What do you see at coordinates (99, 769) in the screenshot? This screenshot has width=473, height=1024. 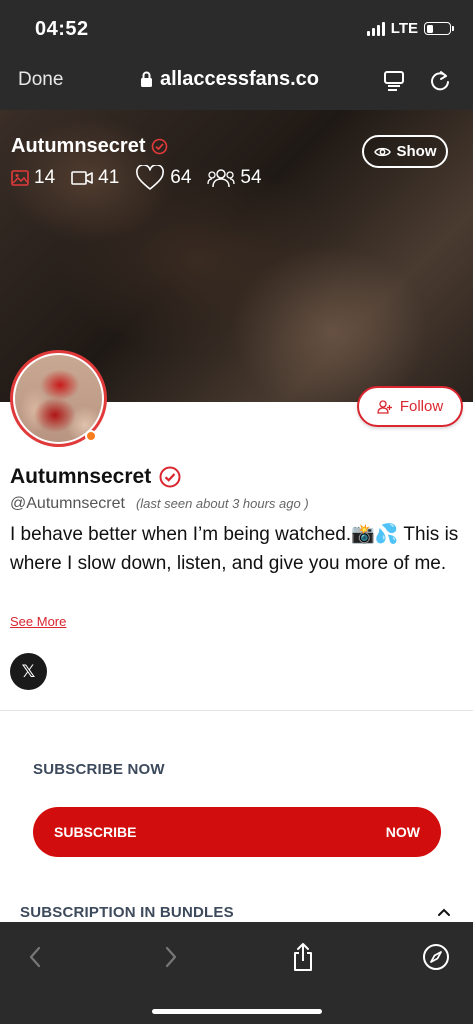 I see `subscribe-heading: SUBSCRIBE NOW` at bounding box center [99, 769].